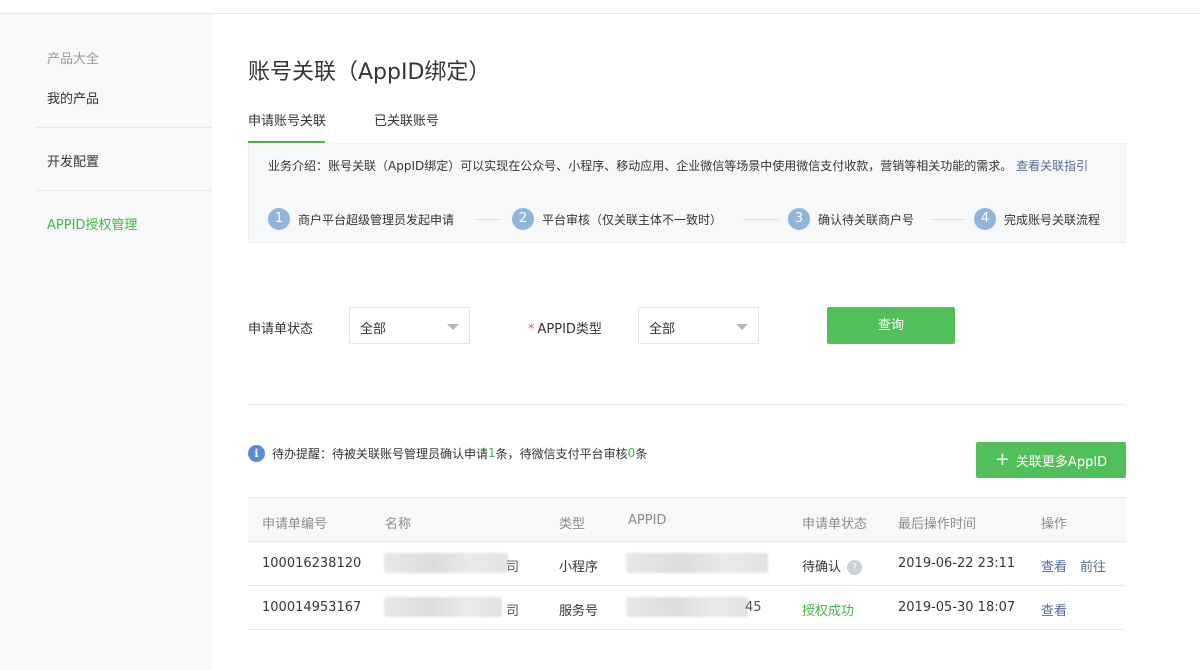 This screenshot has height=670, width=1200. What do you see at coordinates (523, 219) in the screenshot?
I see `step-number: 2` at bounding box center [523, 219].